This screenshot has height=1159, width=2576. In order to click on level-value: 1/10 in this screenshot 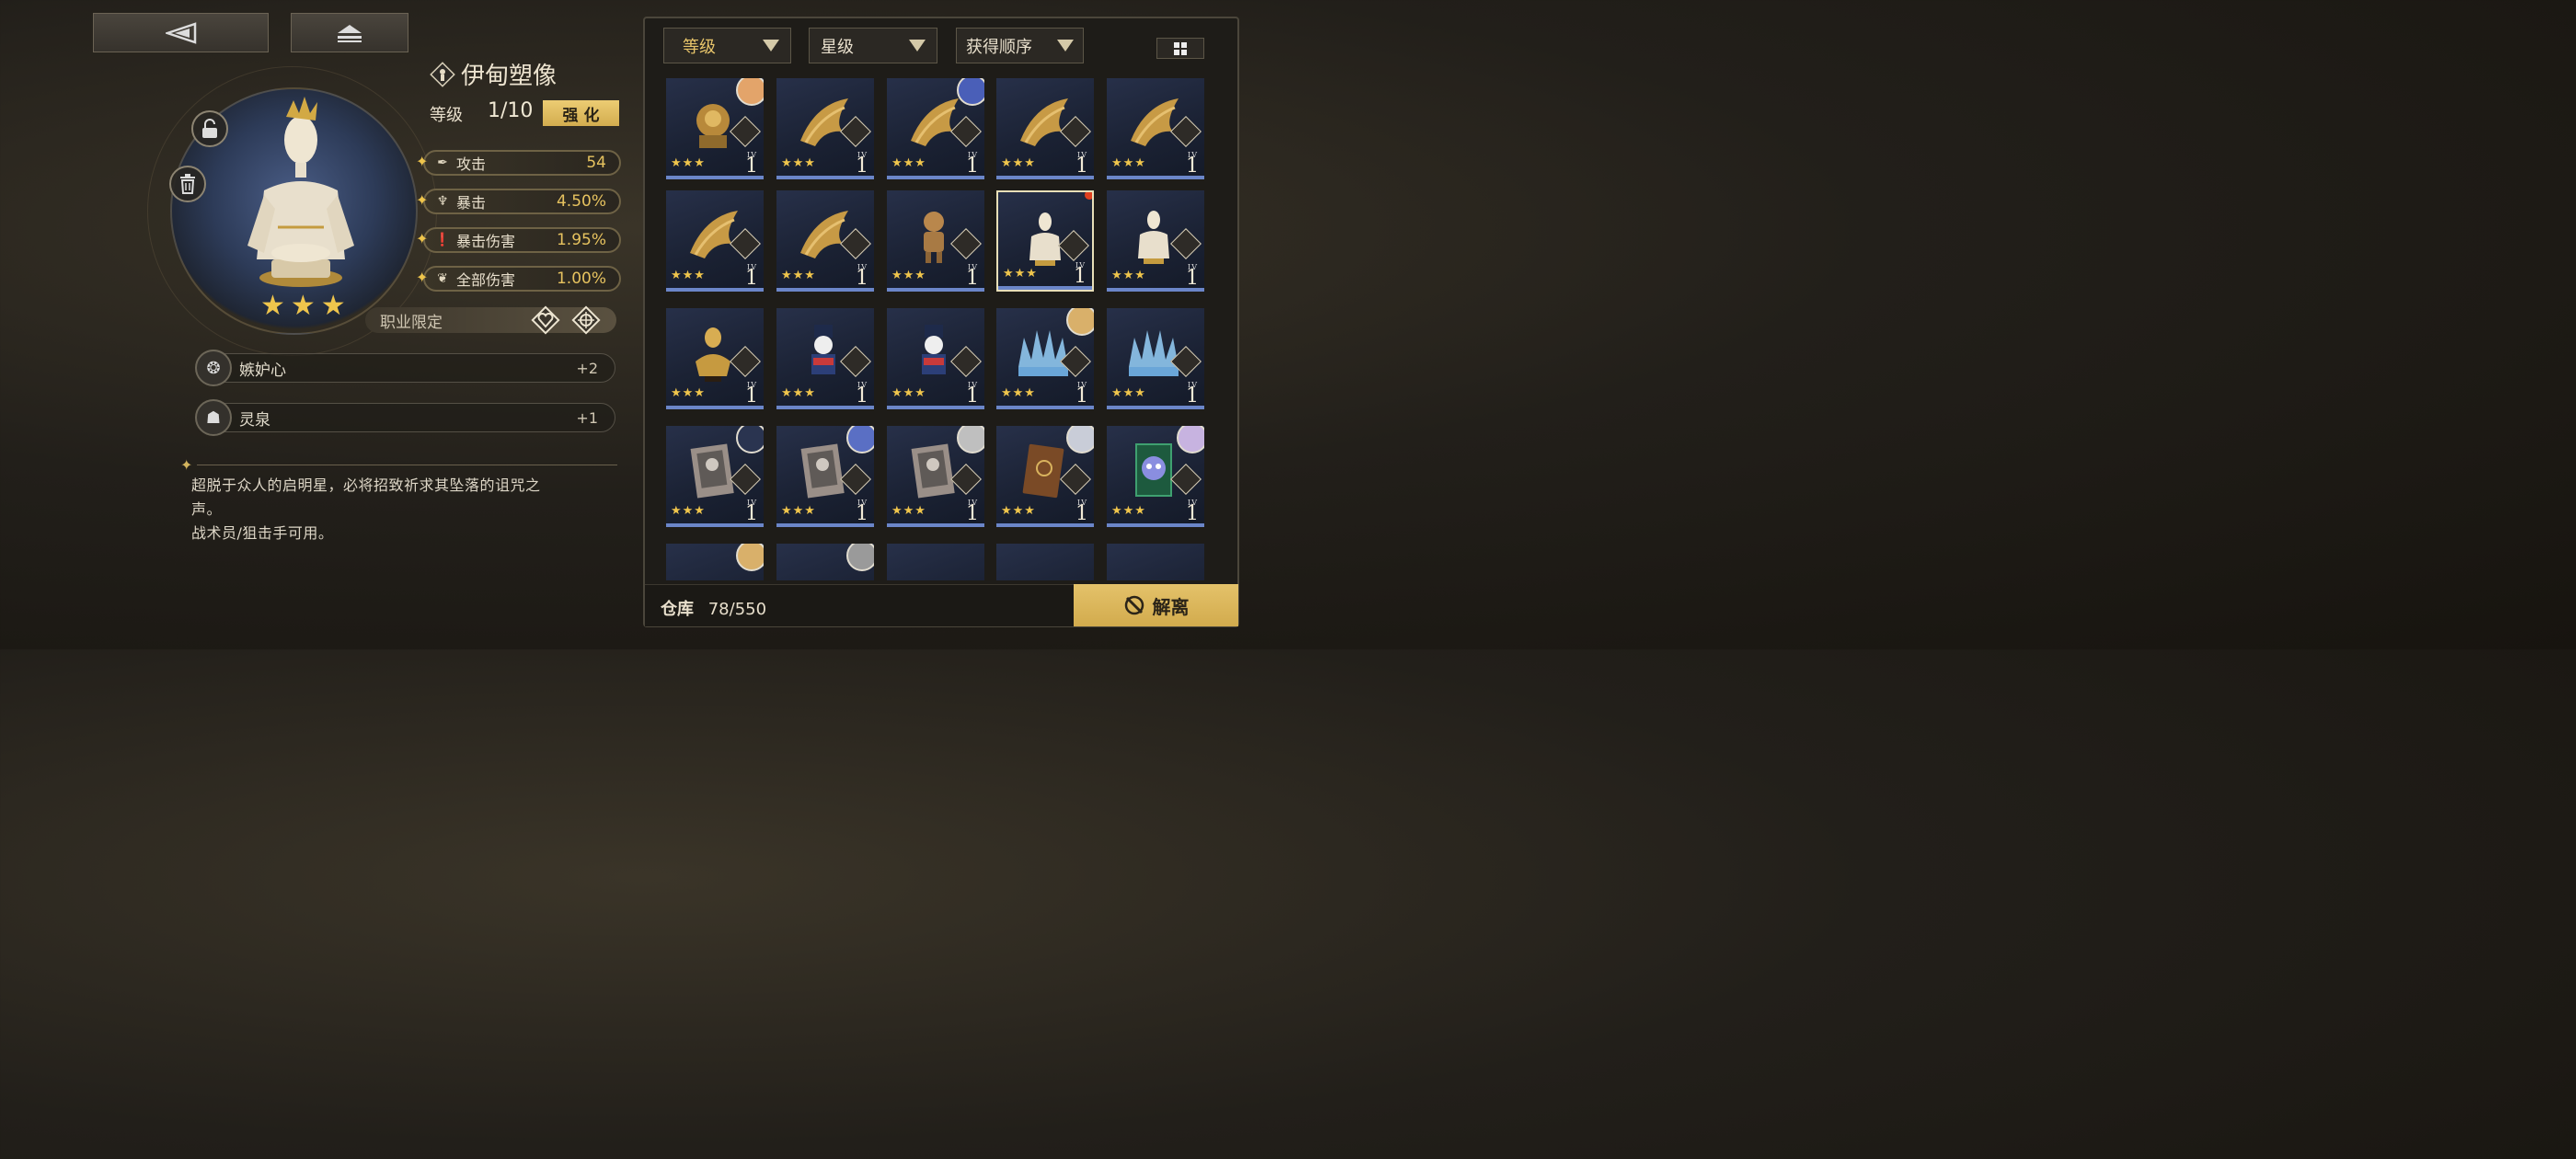, I will do `click(511, 110)`.